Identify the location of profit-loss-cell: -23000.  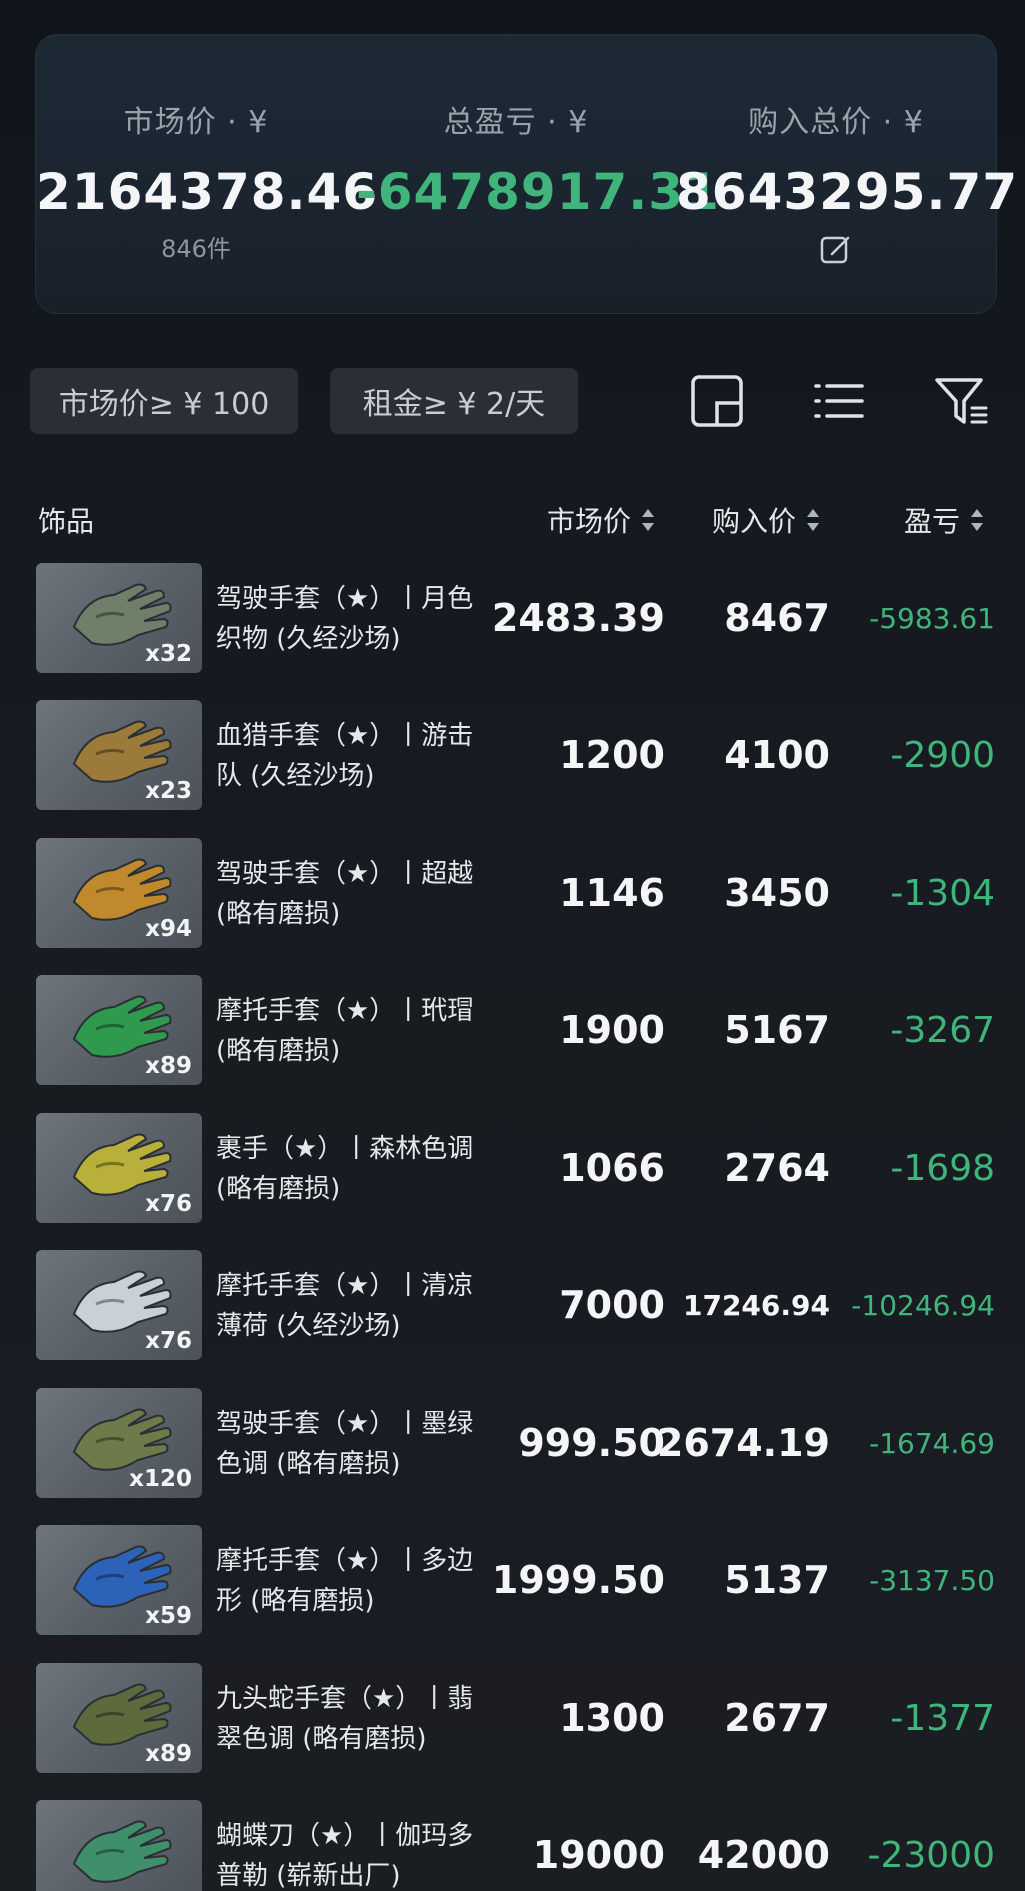
(931, 1855).